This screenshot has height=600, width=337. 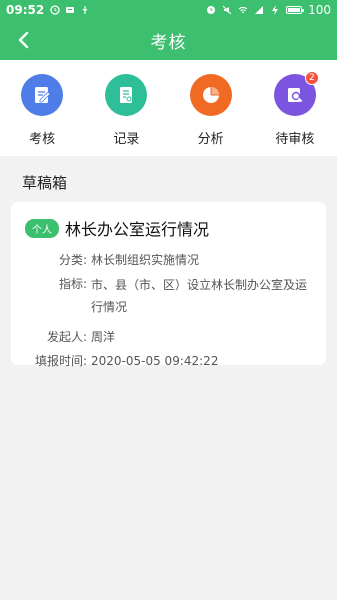 What do you see at coordinates (227, 10) in the screenshot?
I see `mute-icon` at bounding box center [227, 10].